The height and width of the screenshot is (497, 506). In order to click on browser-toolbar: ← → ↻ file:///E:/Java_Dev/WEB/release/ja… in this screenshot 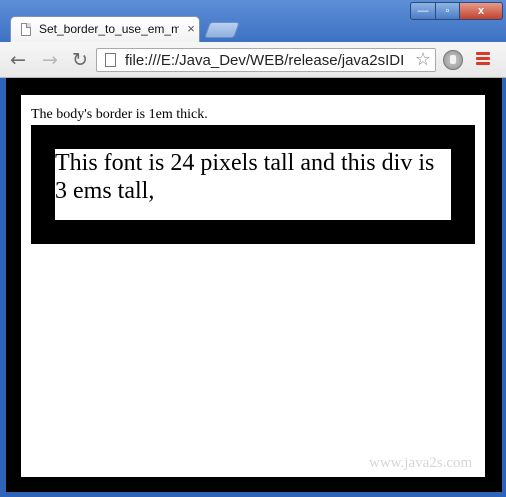, I will do `click(253, 60)`.